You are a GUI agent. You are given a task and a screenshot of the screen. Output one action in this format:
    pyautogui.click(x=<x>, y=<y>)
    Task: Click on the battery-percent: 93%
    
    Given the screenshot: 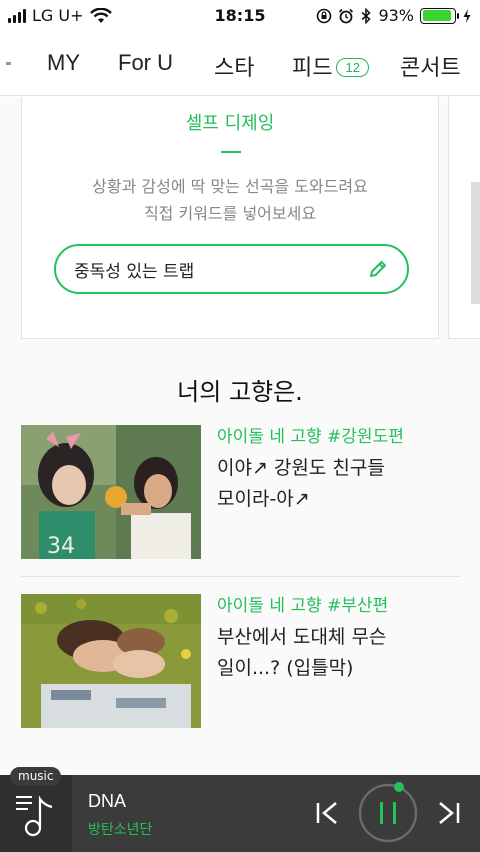 What is the action you would take?
    pyautogui.click(x=396, y=15)
    